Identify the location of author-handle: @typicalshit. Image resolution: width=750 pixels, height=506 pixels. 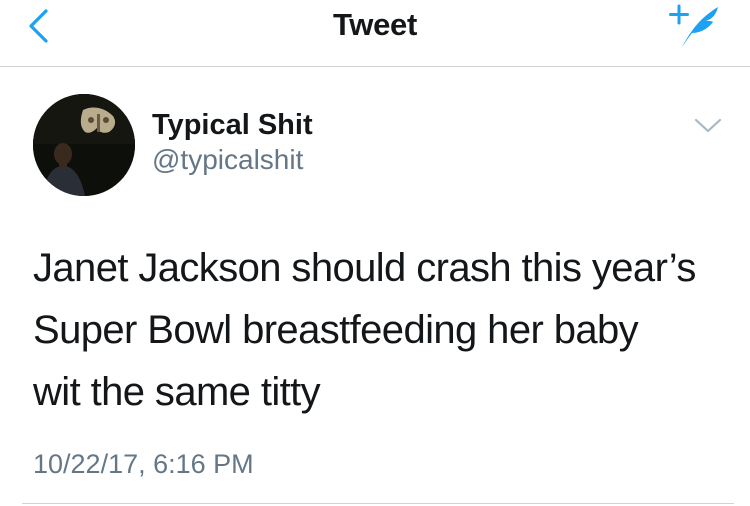
(227, 160).